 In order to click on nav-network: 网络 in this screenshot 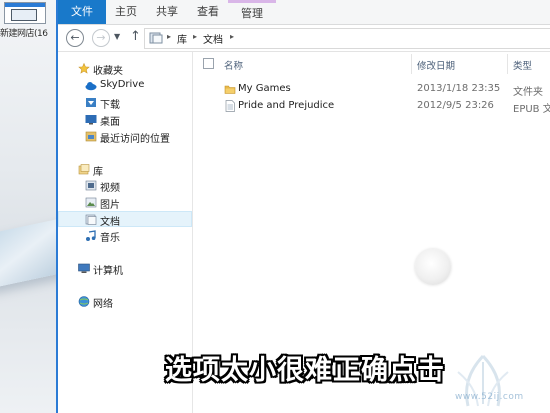, I will do `click(125, 302)`.